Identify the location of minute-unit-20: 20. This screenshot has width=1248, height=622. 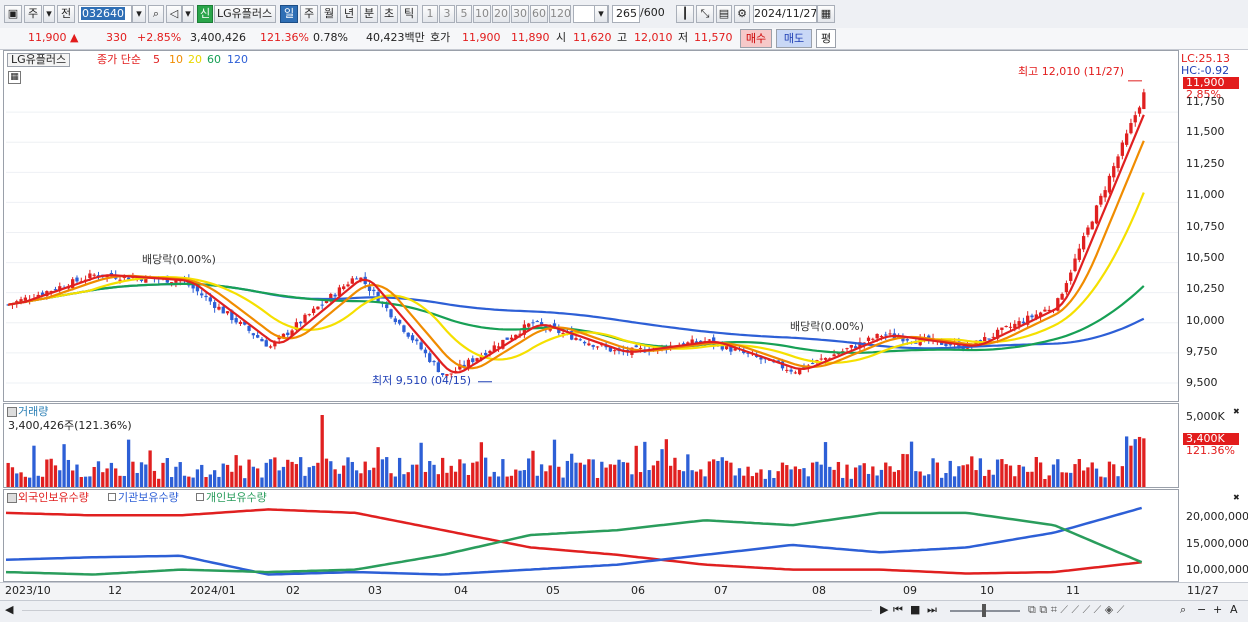
(501, 14).